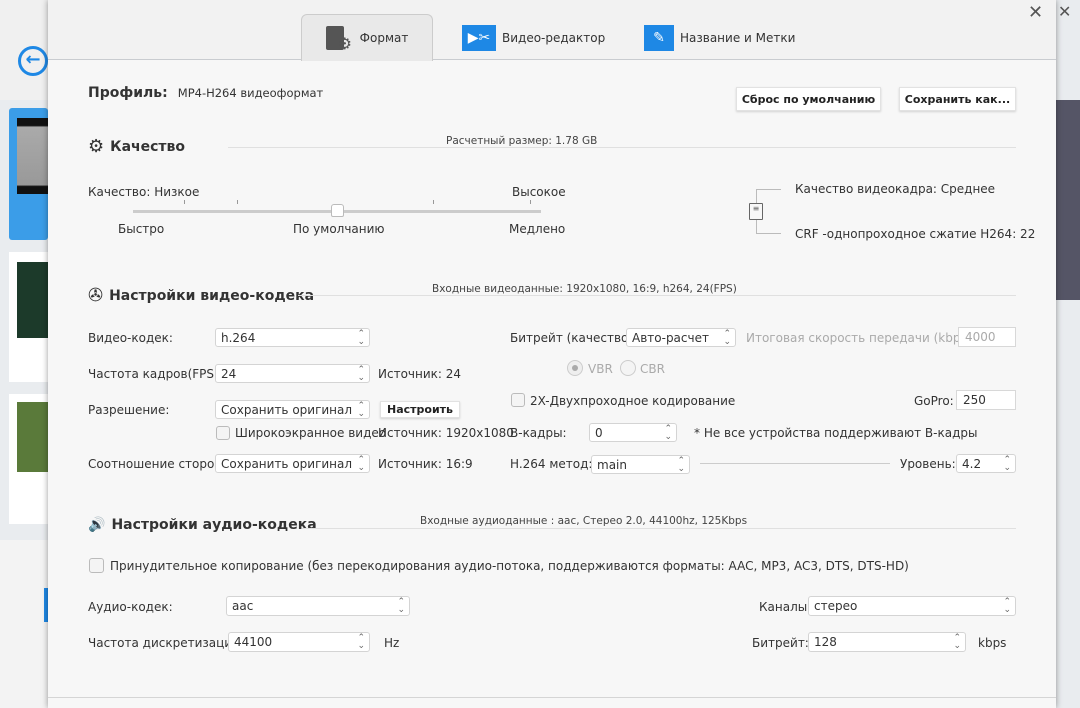 The width and height of the screenshot is (1080, 708). Describe the element at coordinates (887, 642) in the screenshot. I see `audio-bitrate-select: 128 ⌃ ⌄` at that location.